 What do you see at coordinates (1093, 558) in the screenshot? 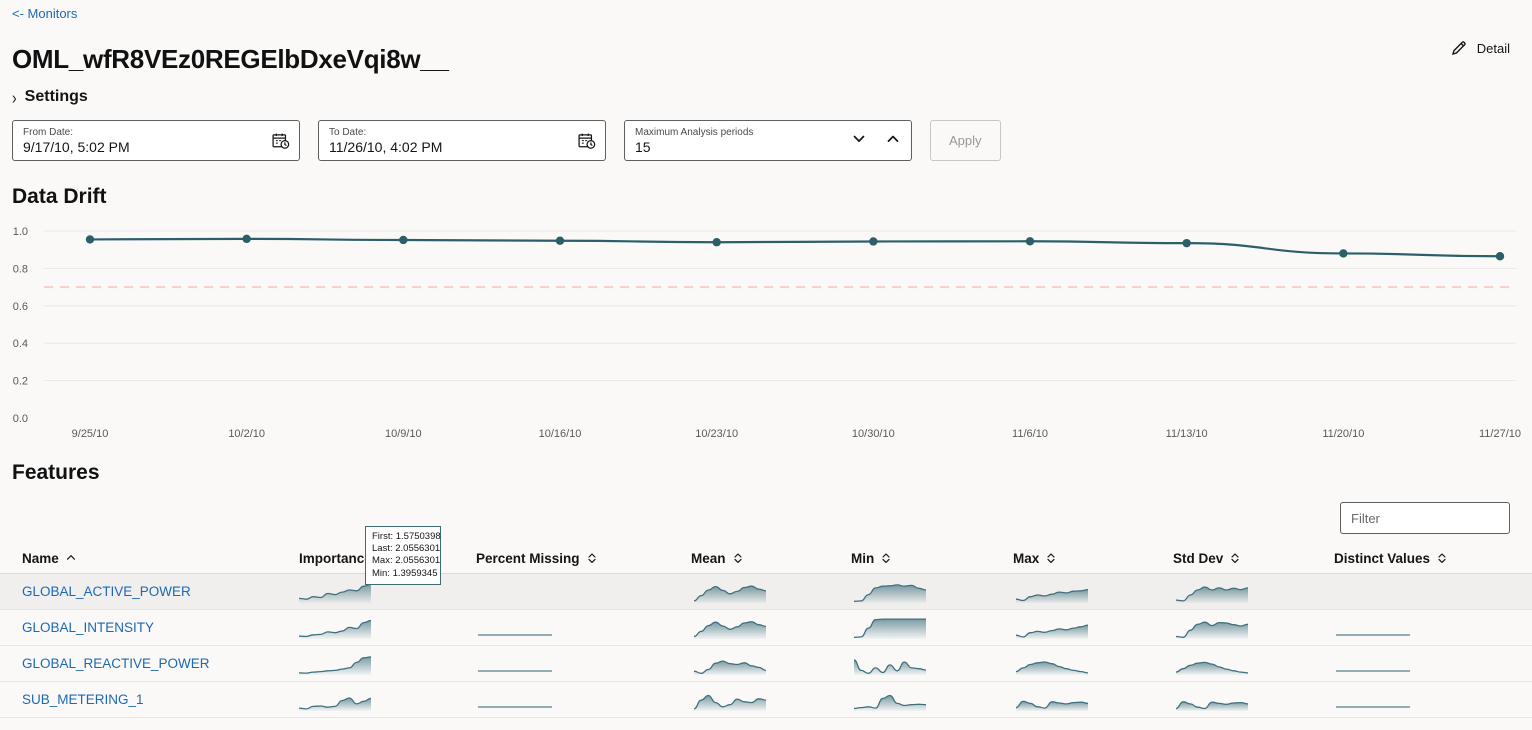
I see `column-header-max: Max` at bounding box center [1093, 558].